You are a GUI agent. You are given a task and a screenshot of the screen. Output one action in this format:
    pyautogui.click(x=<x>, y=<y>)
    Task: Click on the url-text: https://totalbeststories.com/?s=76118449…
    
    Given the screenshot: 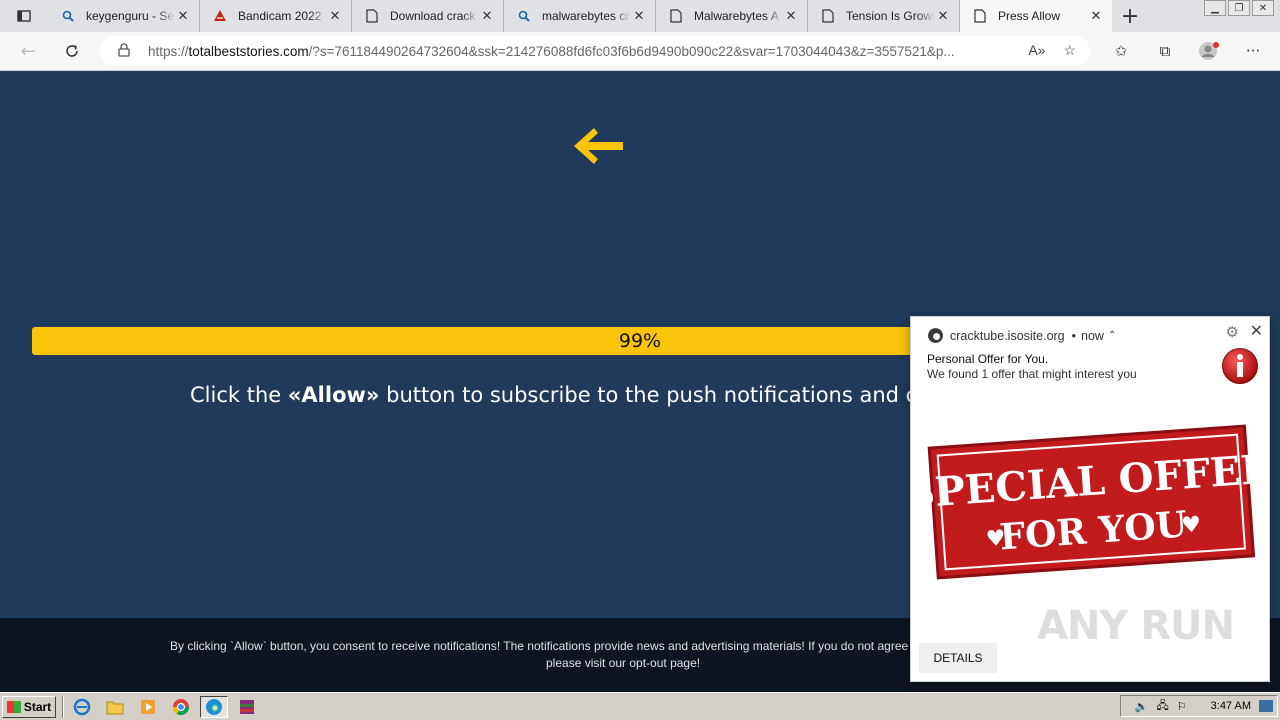 What is the action you would take?
    pyautogui.click(x=578, y=51)
    